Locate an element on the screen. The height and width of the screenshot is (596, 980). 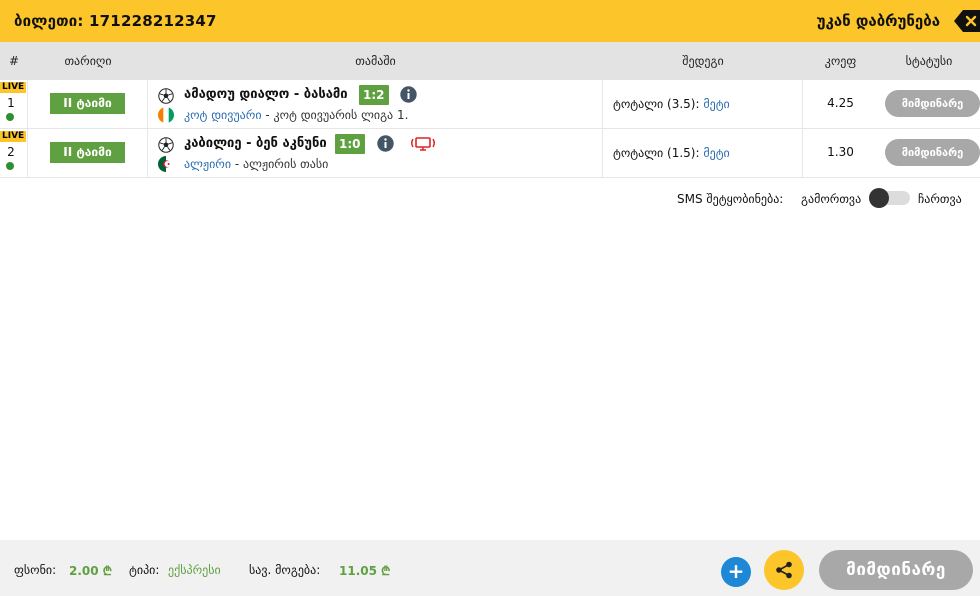
ticket-header: ბილეთი: 171228212347 უკან დაბრუნება is located at coordinates (490, 21).